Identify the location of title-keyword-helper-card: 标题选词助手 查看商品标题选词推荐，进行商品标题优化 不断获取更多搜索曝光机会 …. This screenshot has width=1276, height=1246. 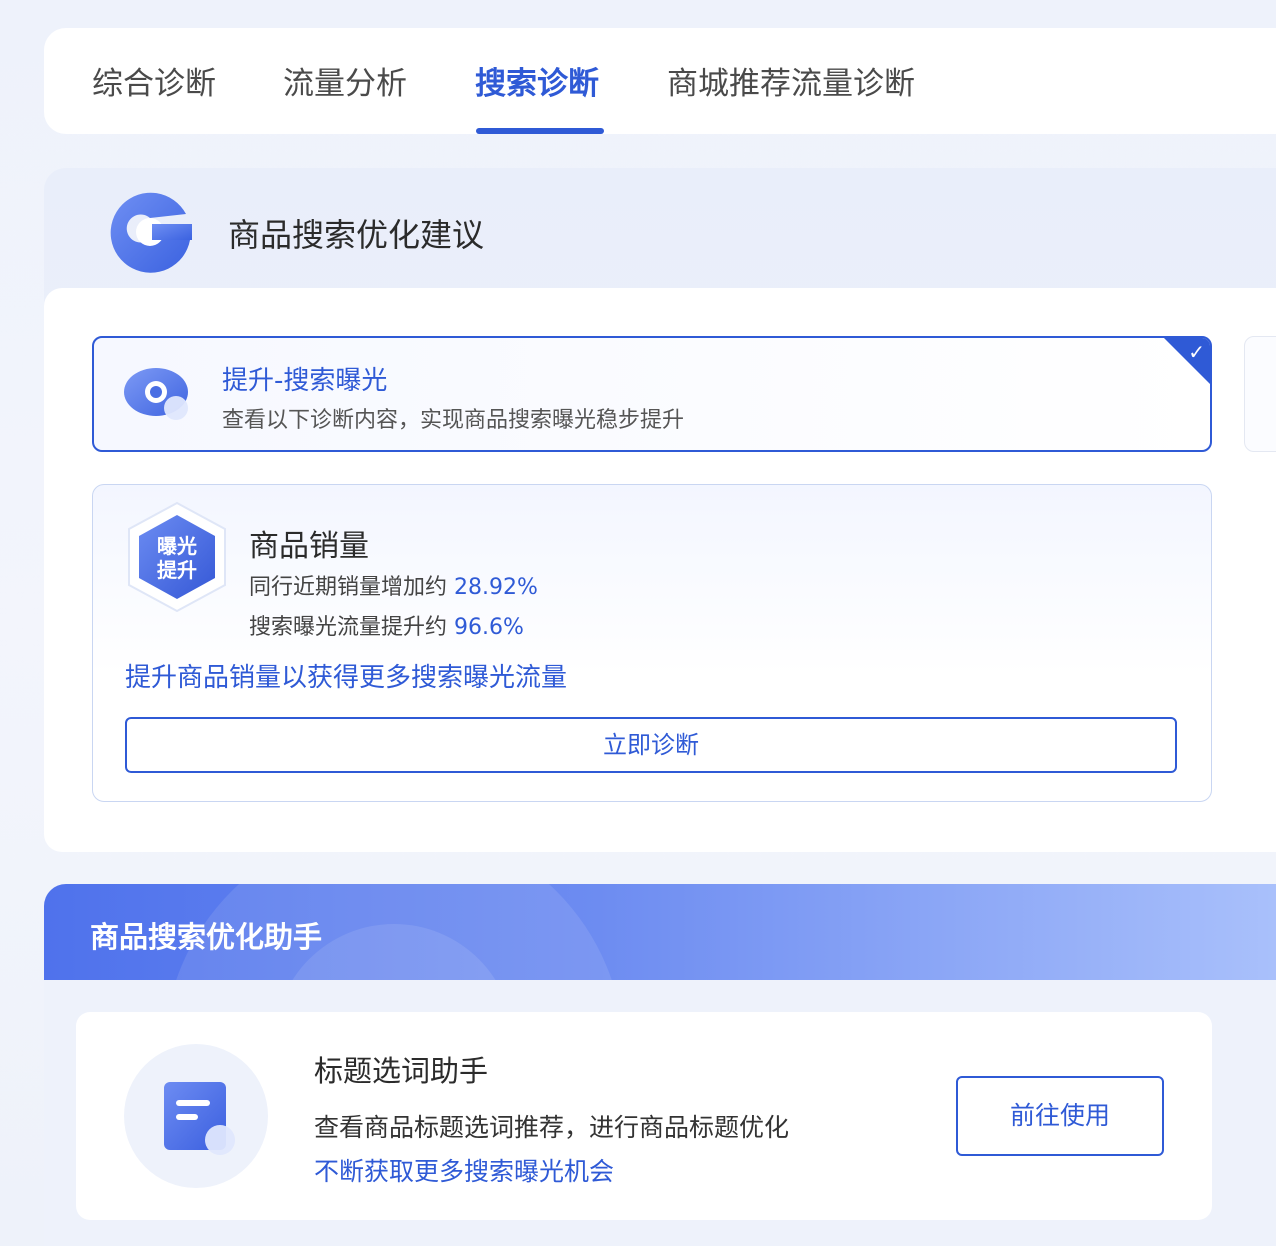
(644, 1116).